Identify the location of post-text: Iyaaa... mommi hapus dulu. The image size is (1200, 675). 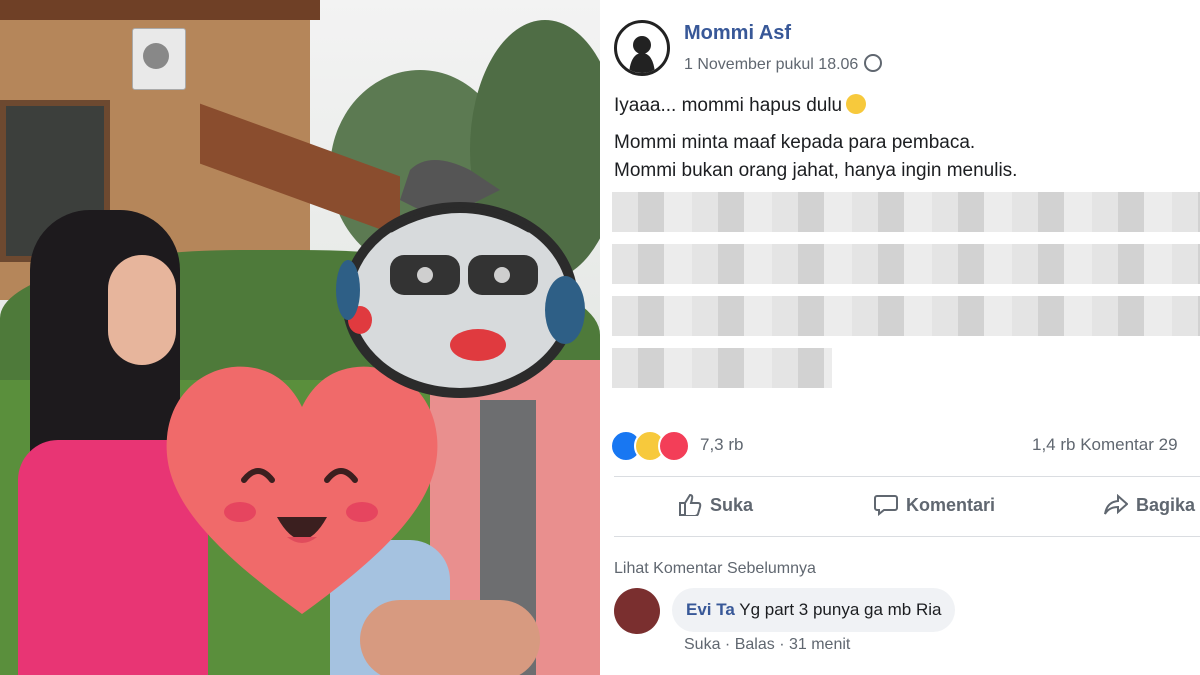
(728, 105).